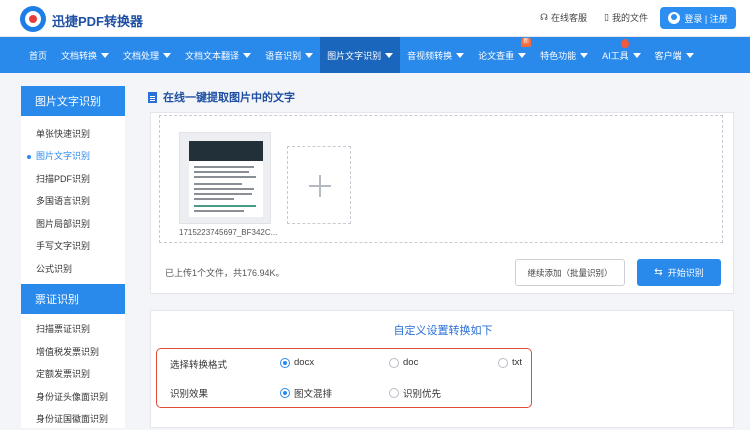  I want to click on nav-label: 音视频转换, so click(429, 55).